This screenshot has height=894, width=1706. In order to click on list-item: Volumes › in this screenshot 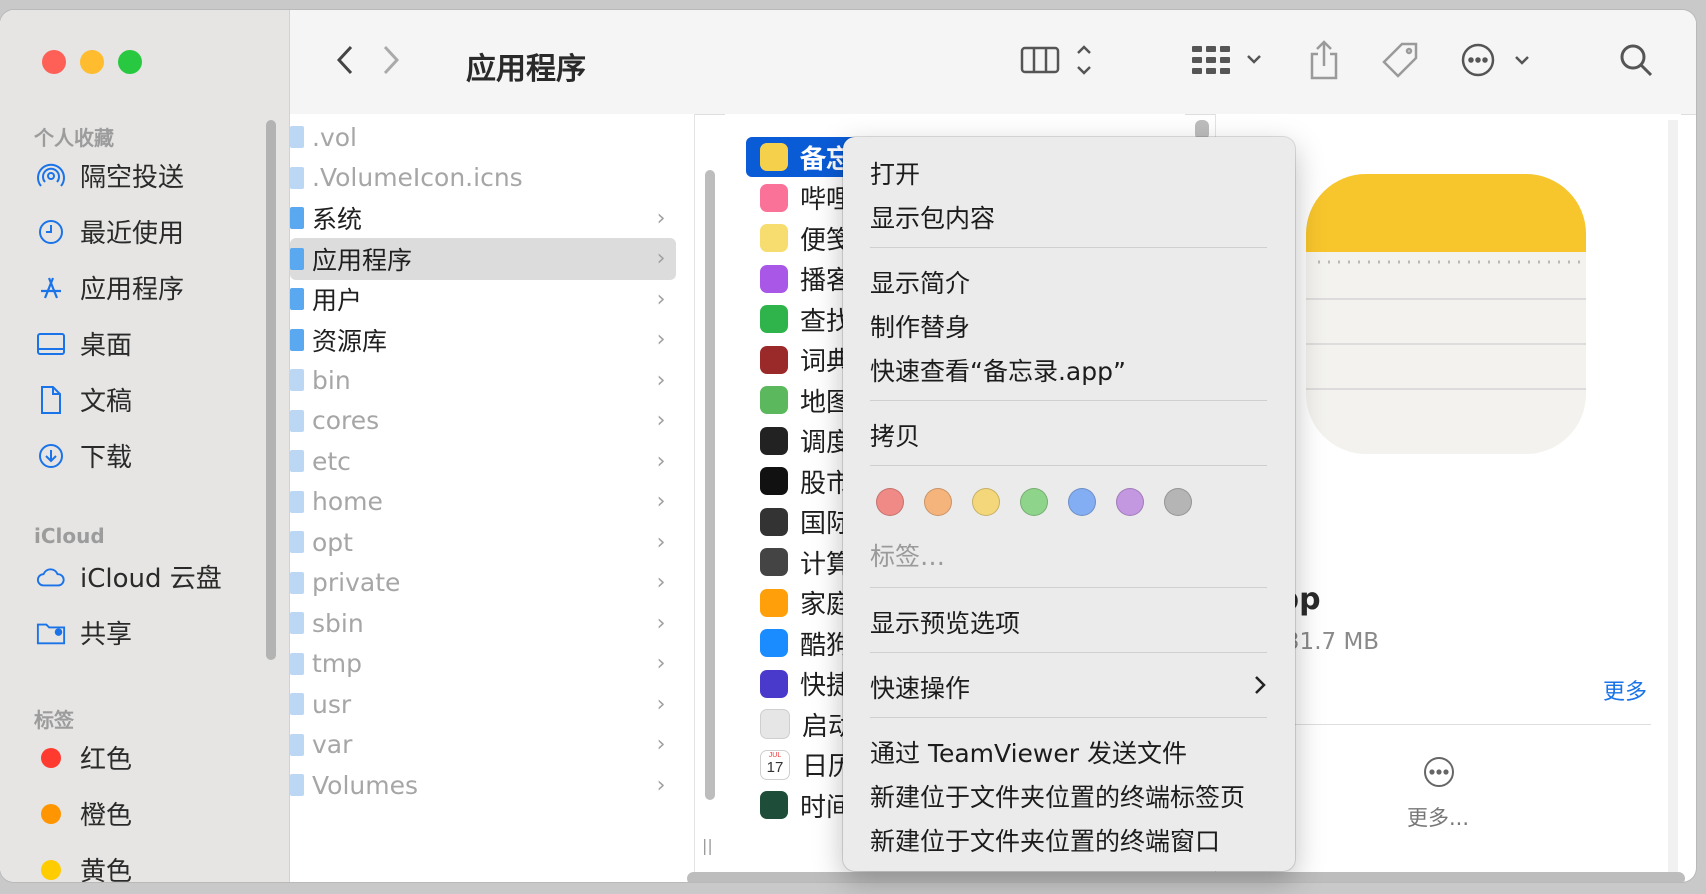, I will do `click(483, 785)`.